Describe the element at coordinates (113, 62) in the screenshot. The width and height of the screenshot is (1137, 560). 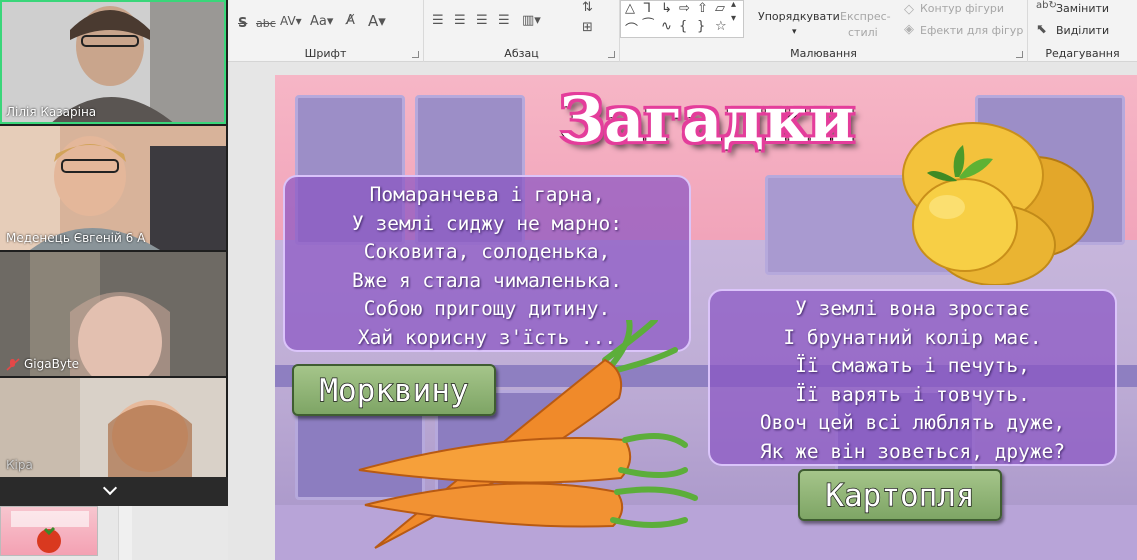
I see `participant-tile: Лілія Казаріна` at that location.